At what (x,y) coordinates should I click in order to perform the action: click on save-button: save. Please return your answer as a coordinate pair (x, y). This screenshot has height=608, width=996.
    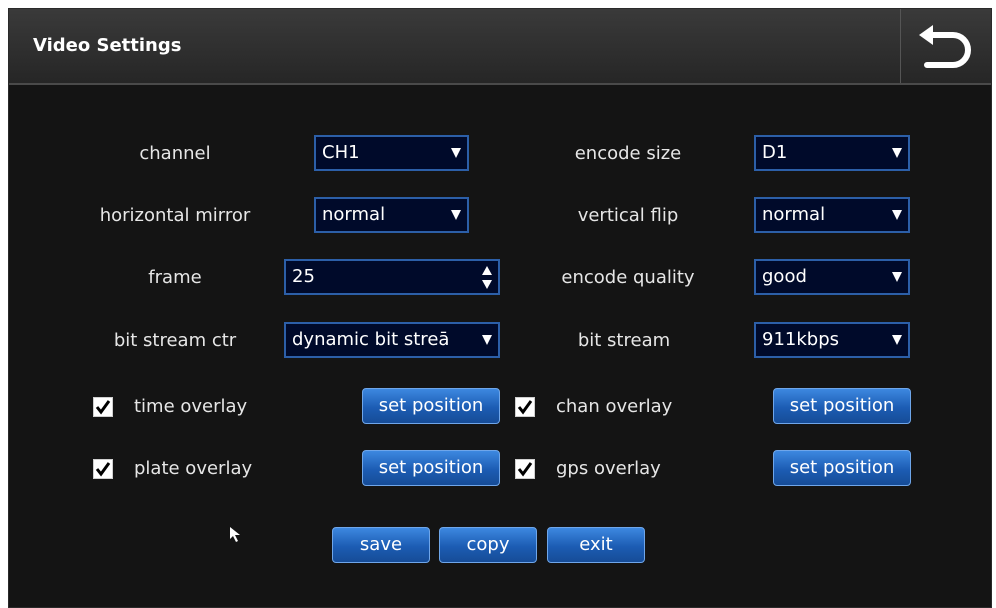
    Looking at the image, I should click on (381, 545).